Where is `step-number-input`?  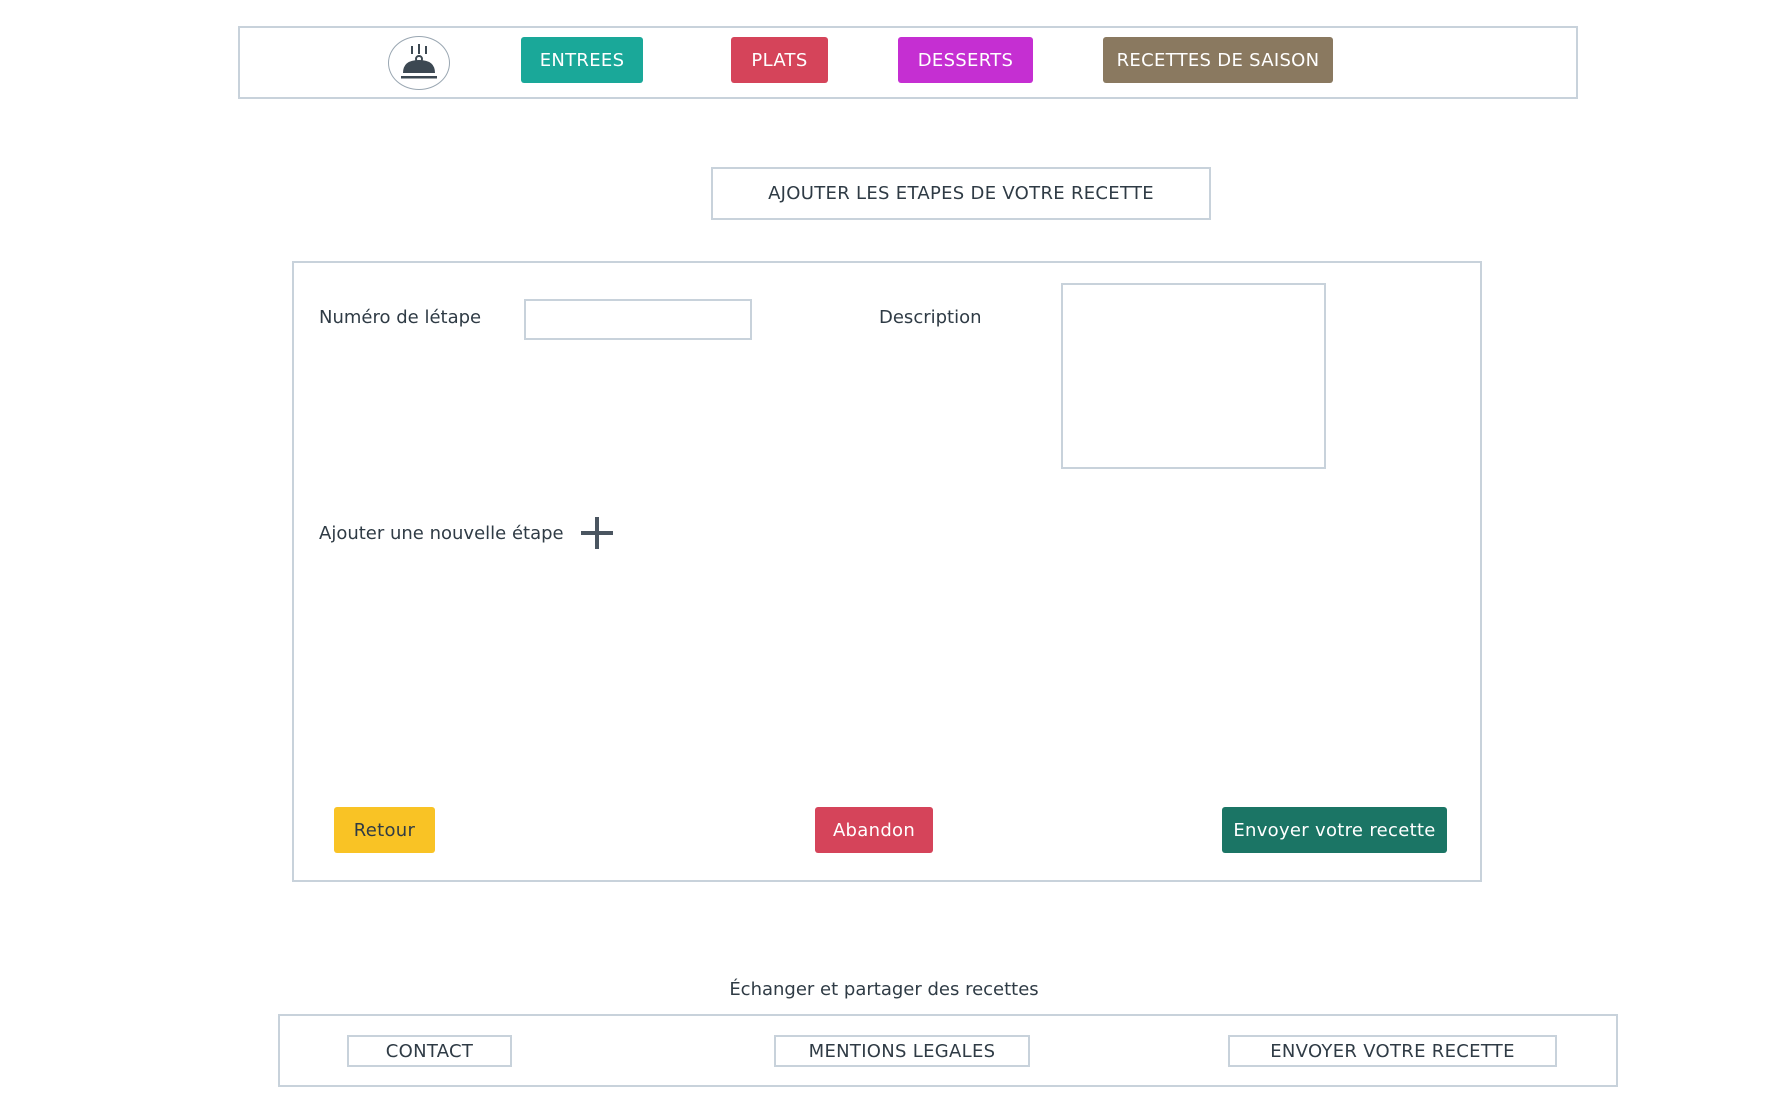
step-number-input is located at coordinates (638, 319).